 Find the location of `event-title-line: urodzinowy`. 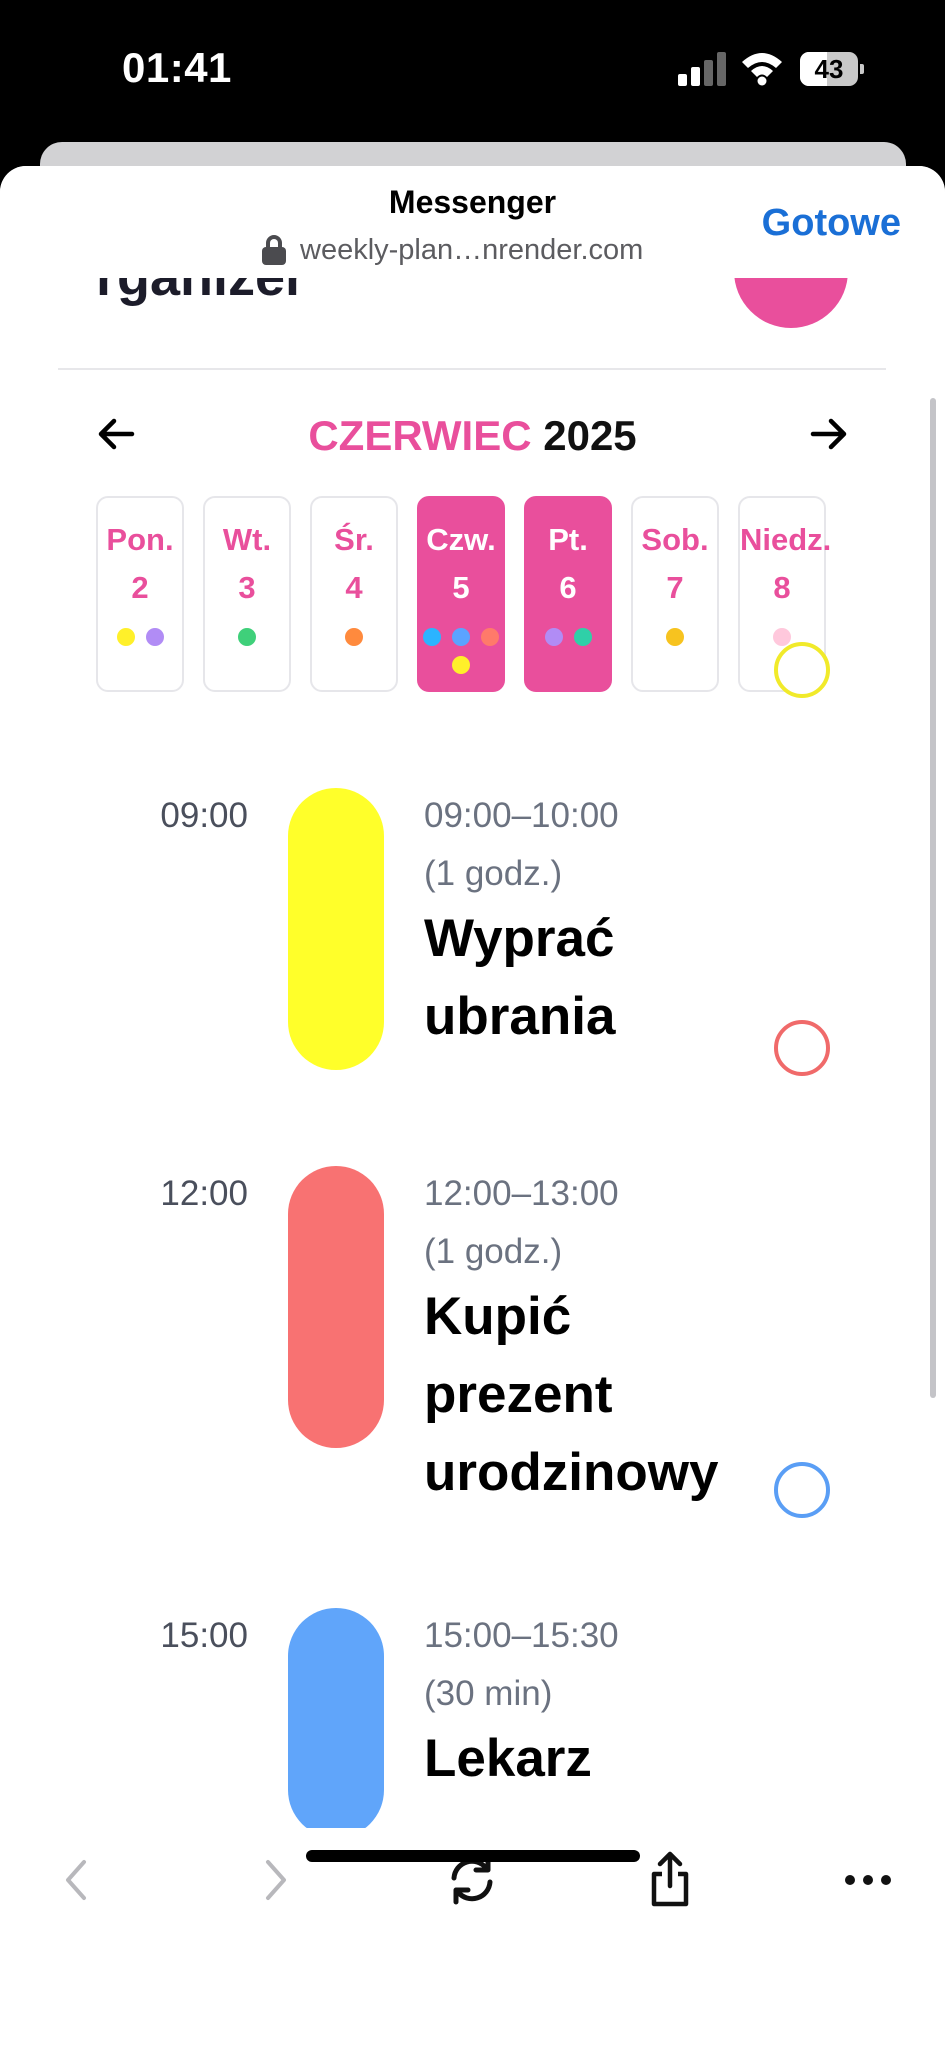

event-title-line: urodzinowy is located at coordinates (571, 1472).